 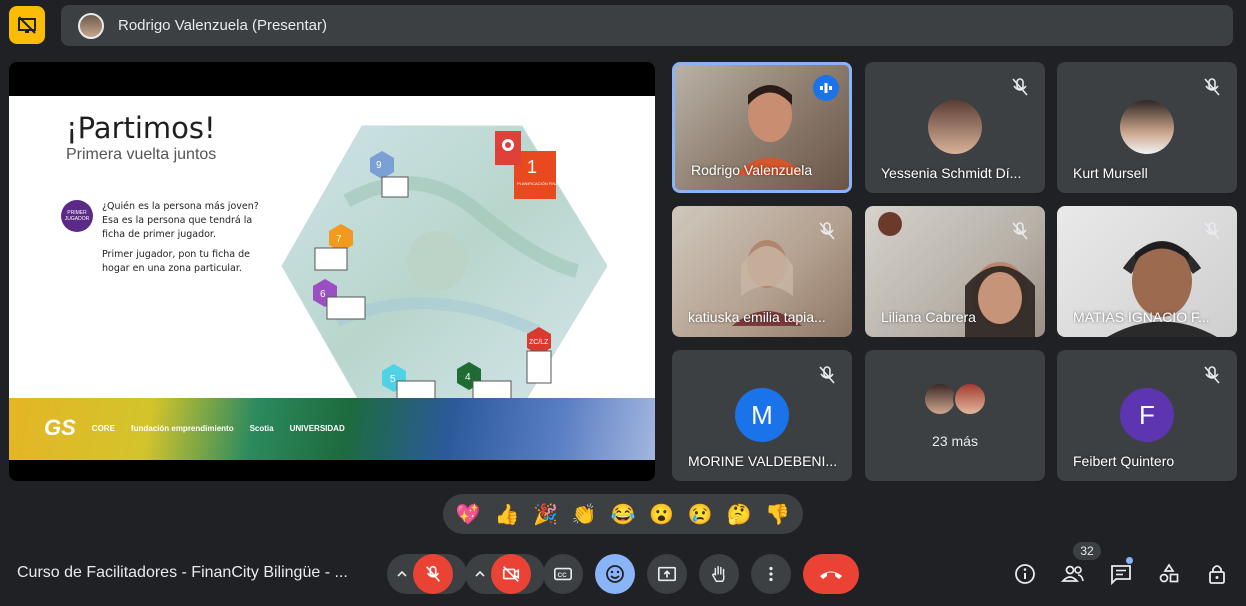 I want to click on emoji-smile-icon, so click(x=615, y=574).